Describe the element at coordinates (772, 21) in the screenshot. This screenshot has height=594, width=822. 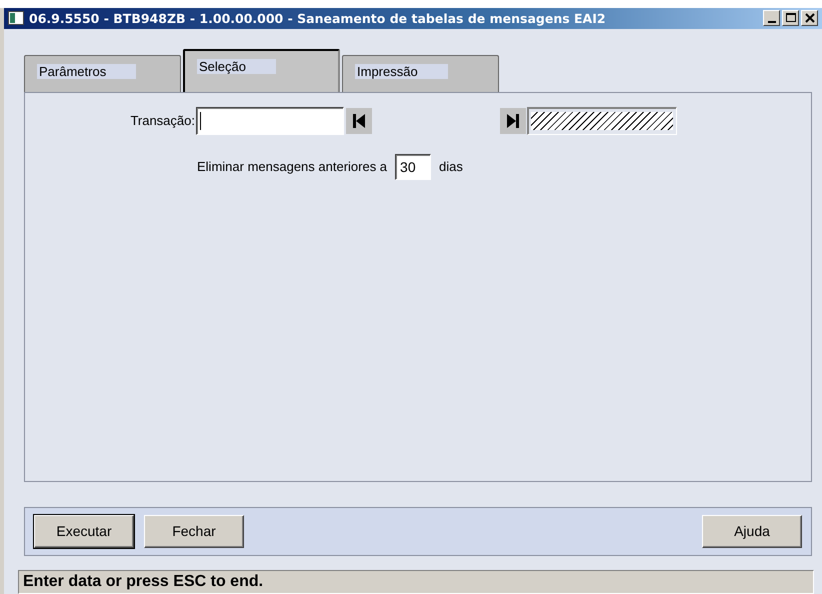
I see `minimize-icon` at that location.